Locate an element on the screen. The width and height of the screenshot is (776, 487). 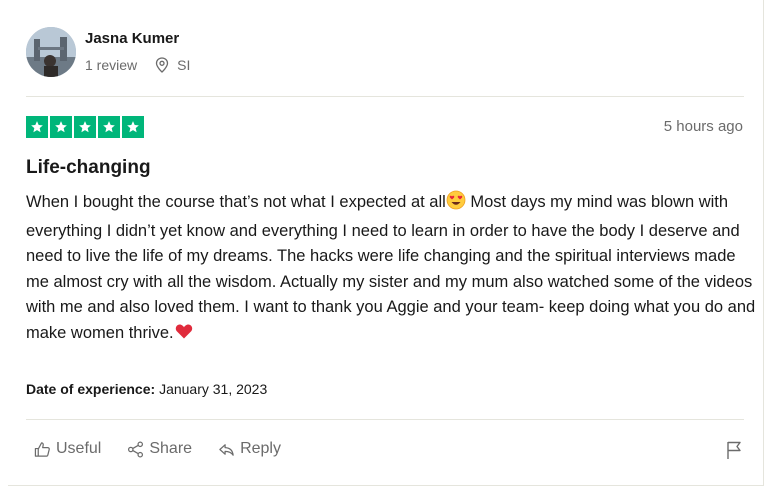
review-count: 1 review is located at coordinates (111, 65).